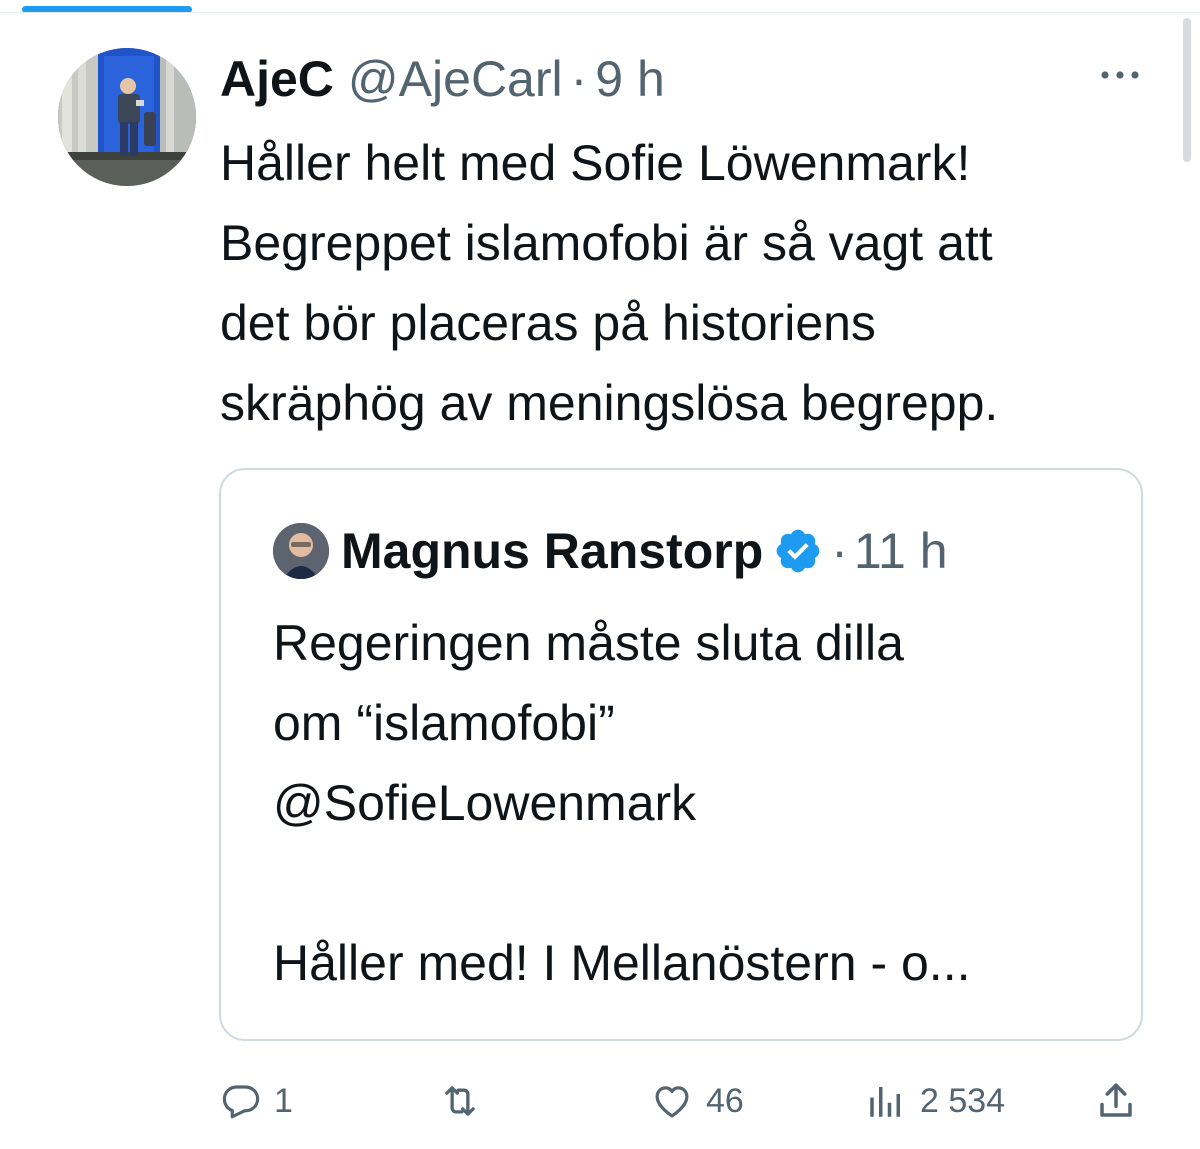  What do you see at coordinates (1116, 1101) in the screenshot?
I see `share-icon` at bounding box center [1116, 1101].